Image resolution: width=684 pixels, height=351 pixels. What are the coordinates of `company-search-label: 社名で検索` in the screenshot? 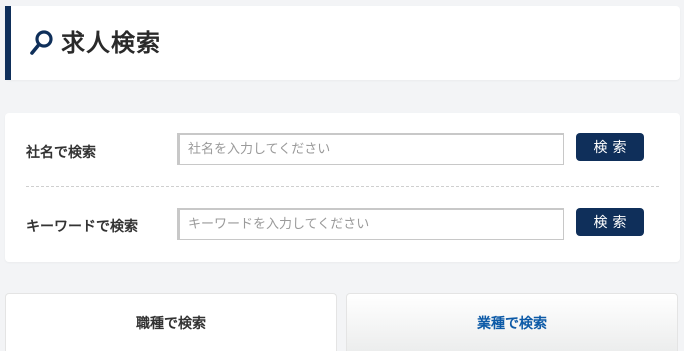 It's located at (61, 153).